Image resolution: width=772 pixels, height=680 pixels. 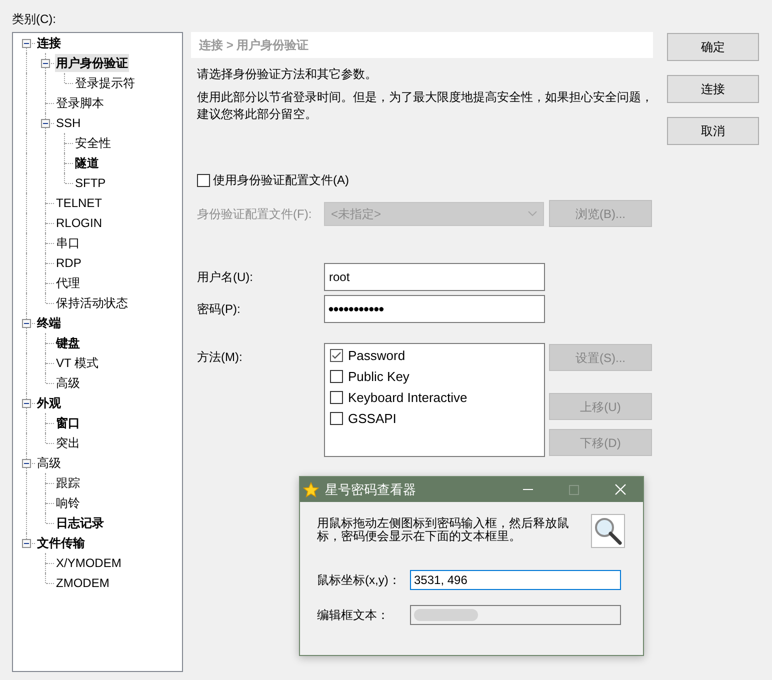 I want to click on tree-item: 终端, so click(x=49, y=323).